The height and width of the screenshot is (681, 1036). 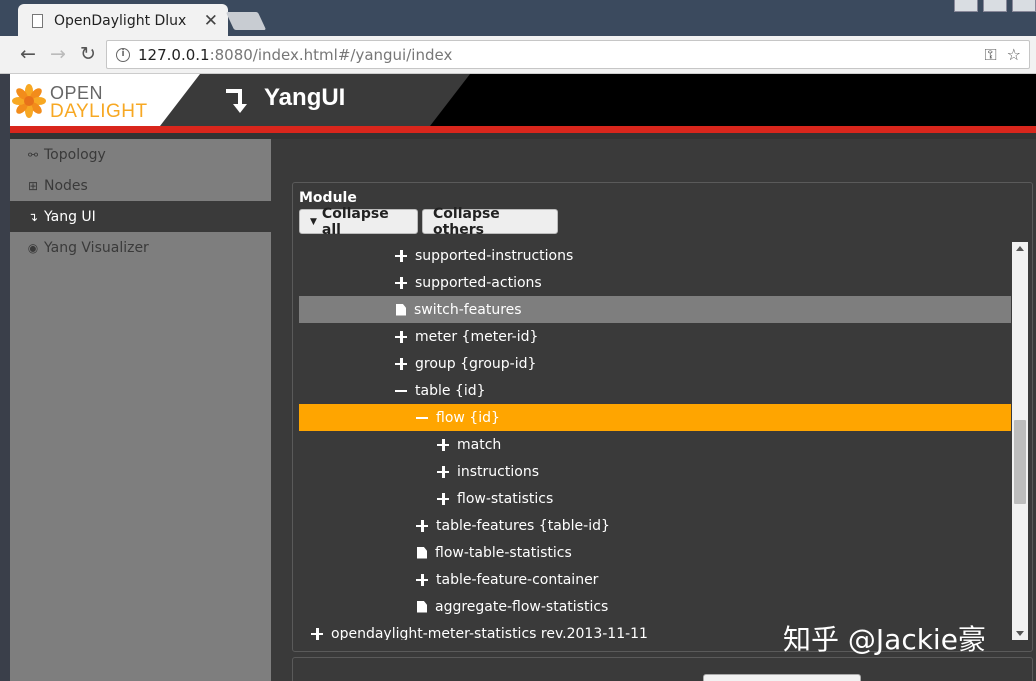 I want to click on tree-row-label: meter {meter-id}, so click(x=477, y=336).